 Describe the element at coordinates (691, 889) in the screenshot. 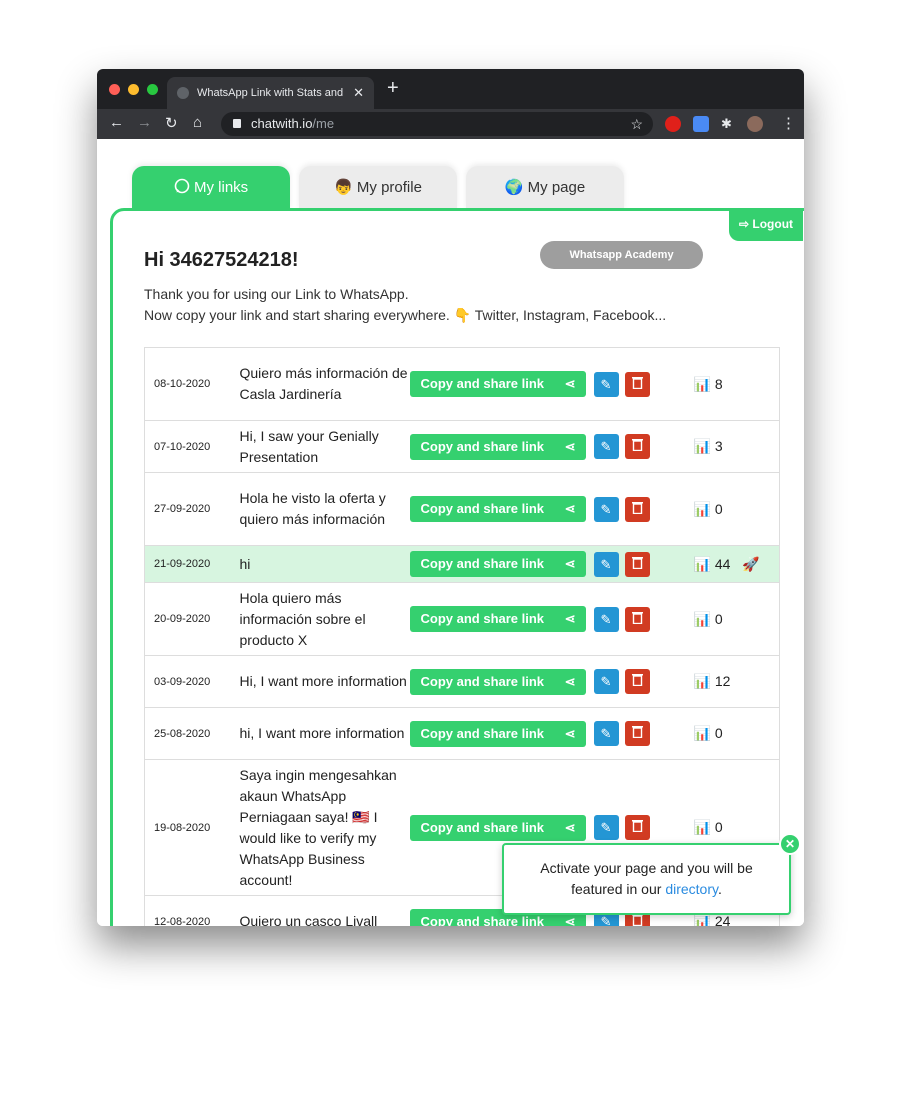

I see `directory-link: directory` at that location.